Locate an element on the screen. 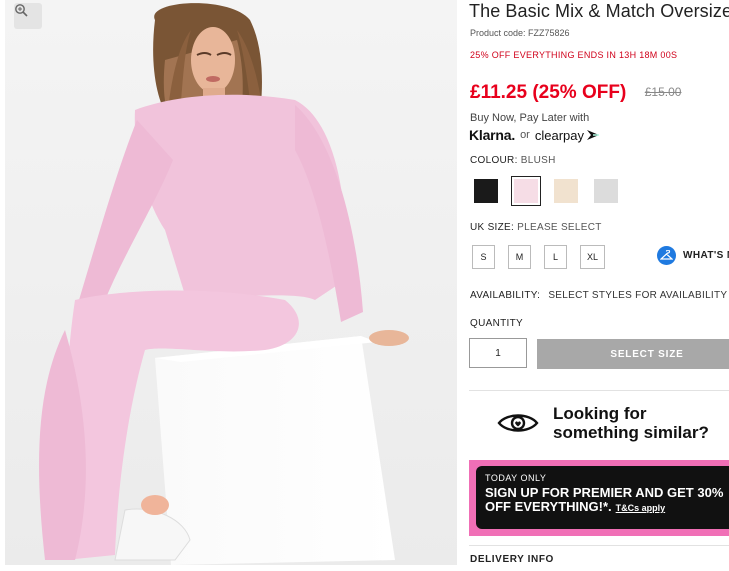 The image size is (729, 571). find-similar-link: Looking for something similar? is located at coordinates (603, 423).